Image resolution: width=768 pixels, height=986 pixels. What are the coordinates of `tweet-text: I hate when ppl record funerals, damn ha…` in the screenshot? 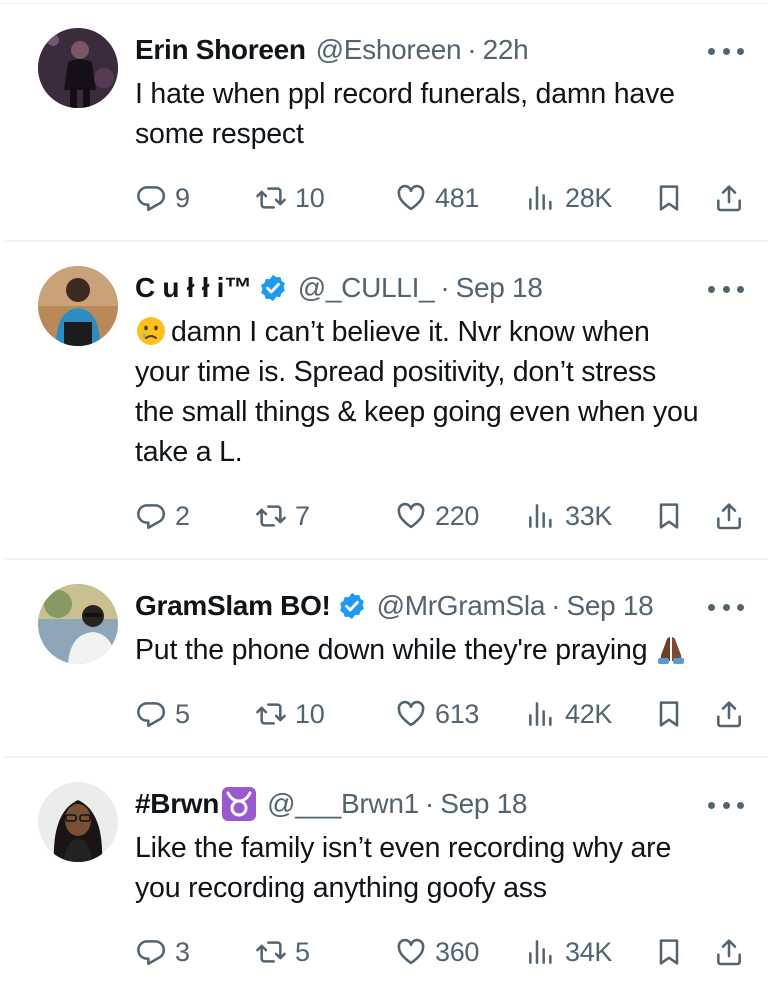 It's located at (445, 114).